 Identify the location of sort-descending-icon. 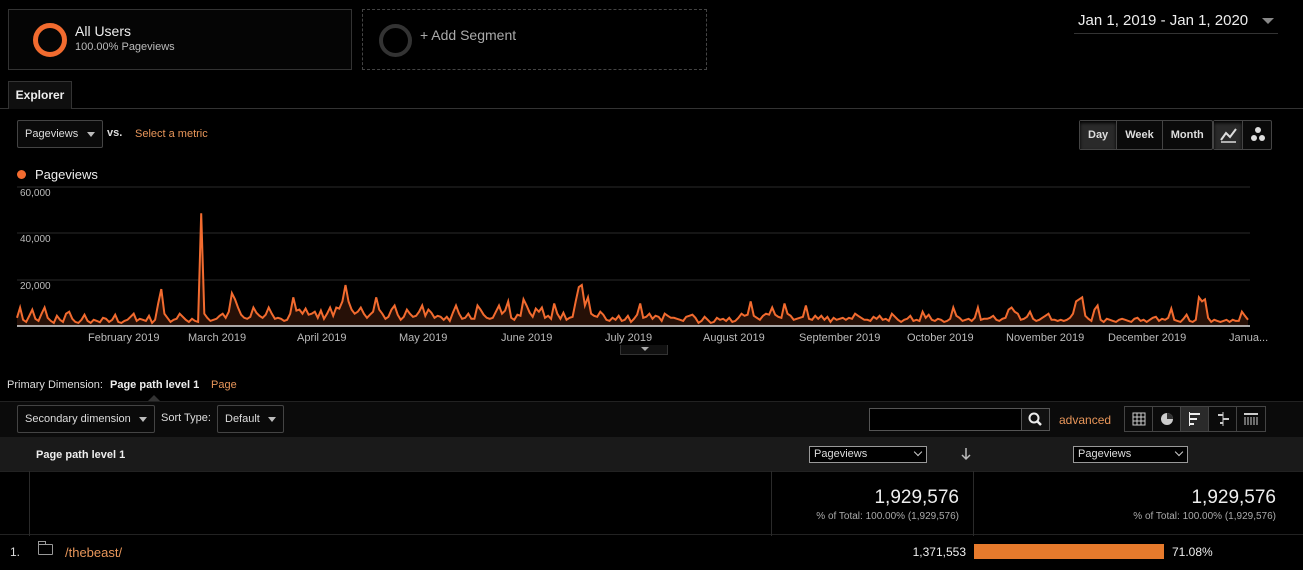
(966, 454).